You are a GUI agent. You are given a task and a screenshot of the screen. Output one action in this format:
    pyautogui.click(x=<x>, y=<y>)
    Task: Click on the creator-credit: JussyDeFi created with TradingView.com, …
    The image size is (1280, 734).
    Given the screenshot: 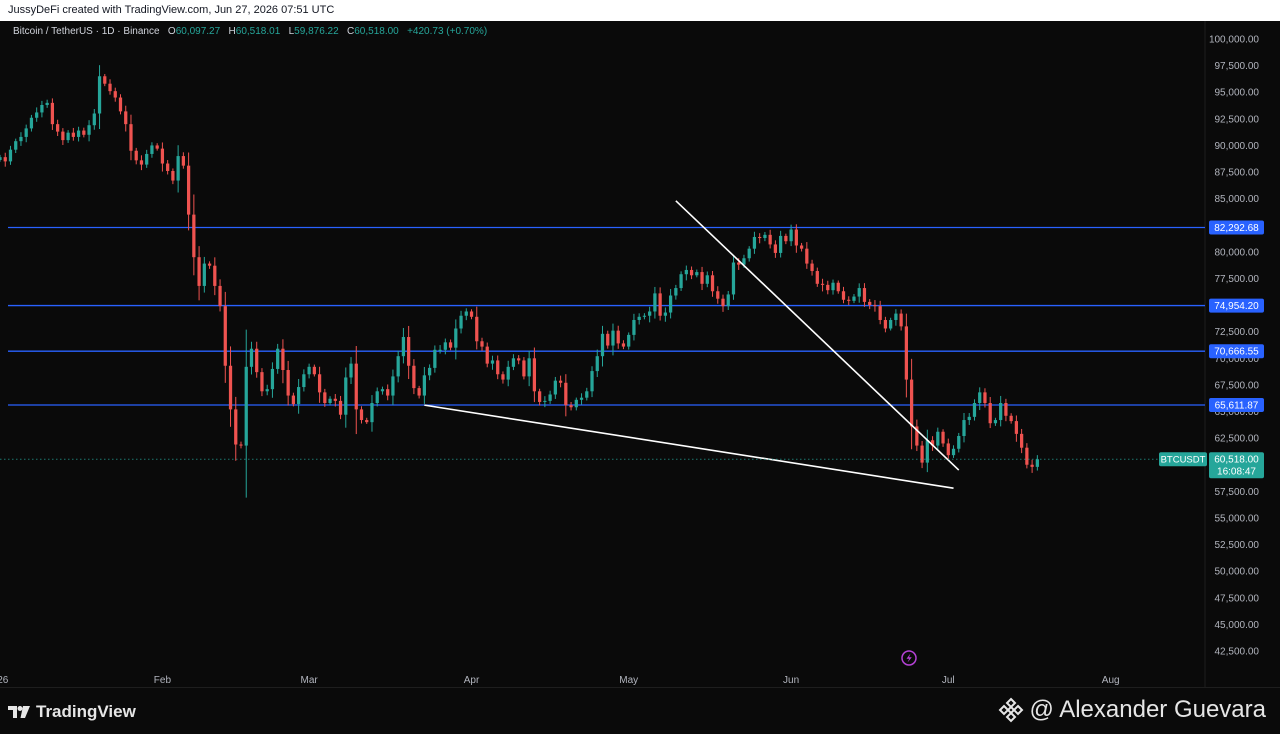 What is the action you would take?
    pyautogui.click(x=171, y=10)
    